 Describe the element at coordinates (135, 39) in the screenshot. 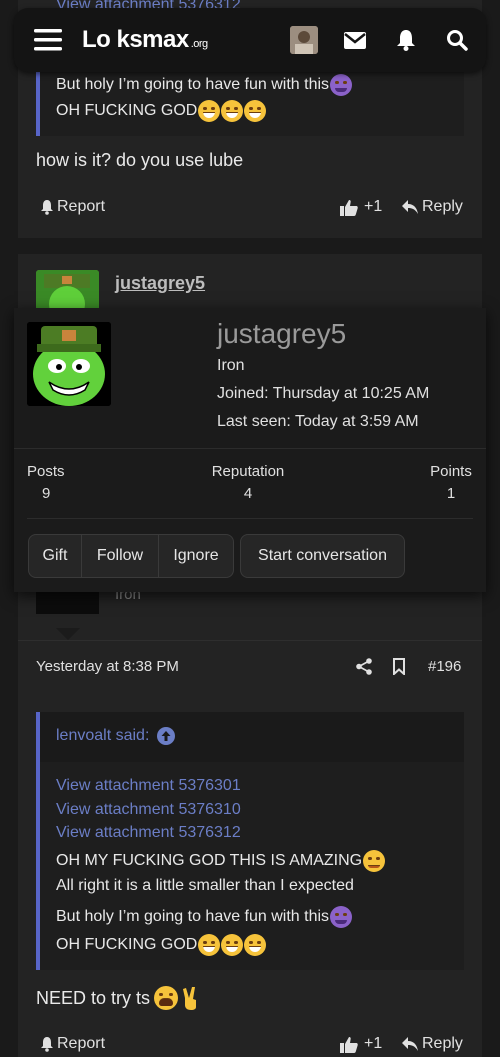

I see `site-logo-text: Lo ksmax` at that location.